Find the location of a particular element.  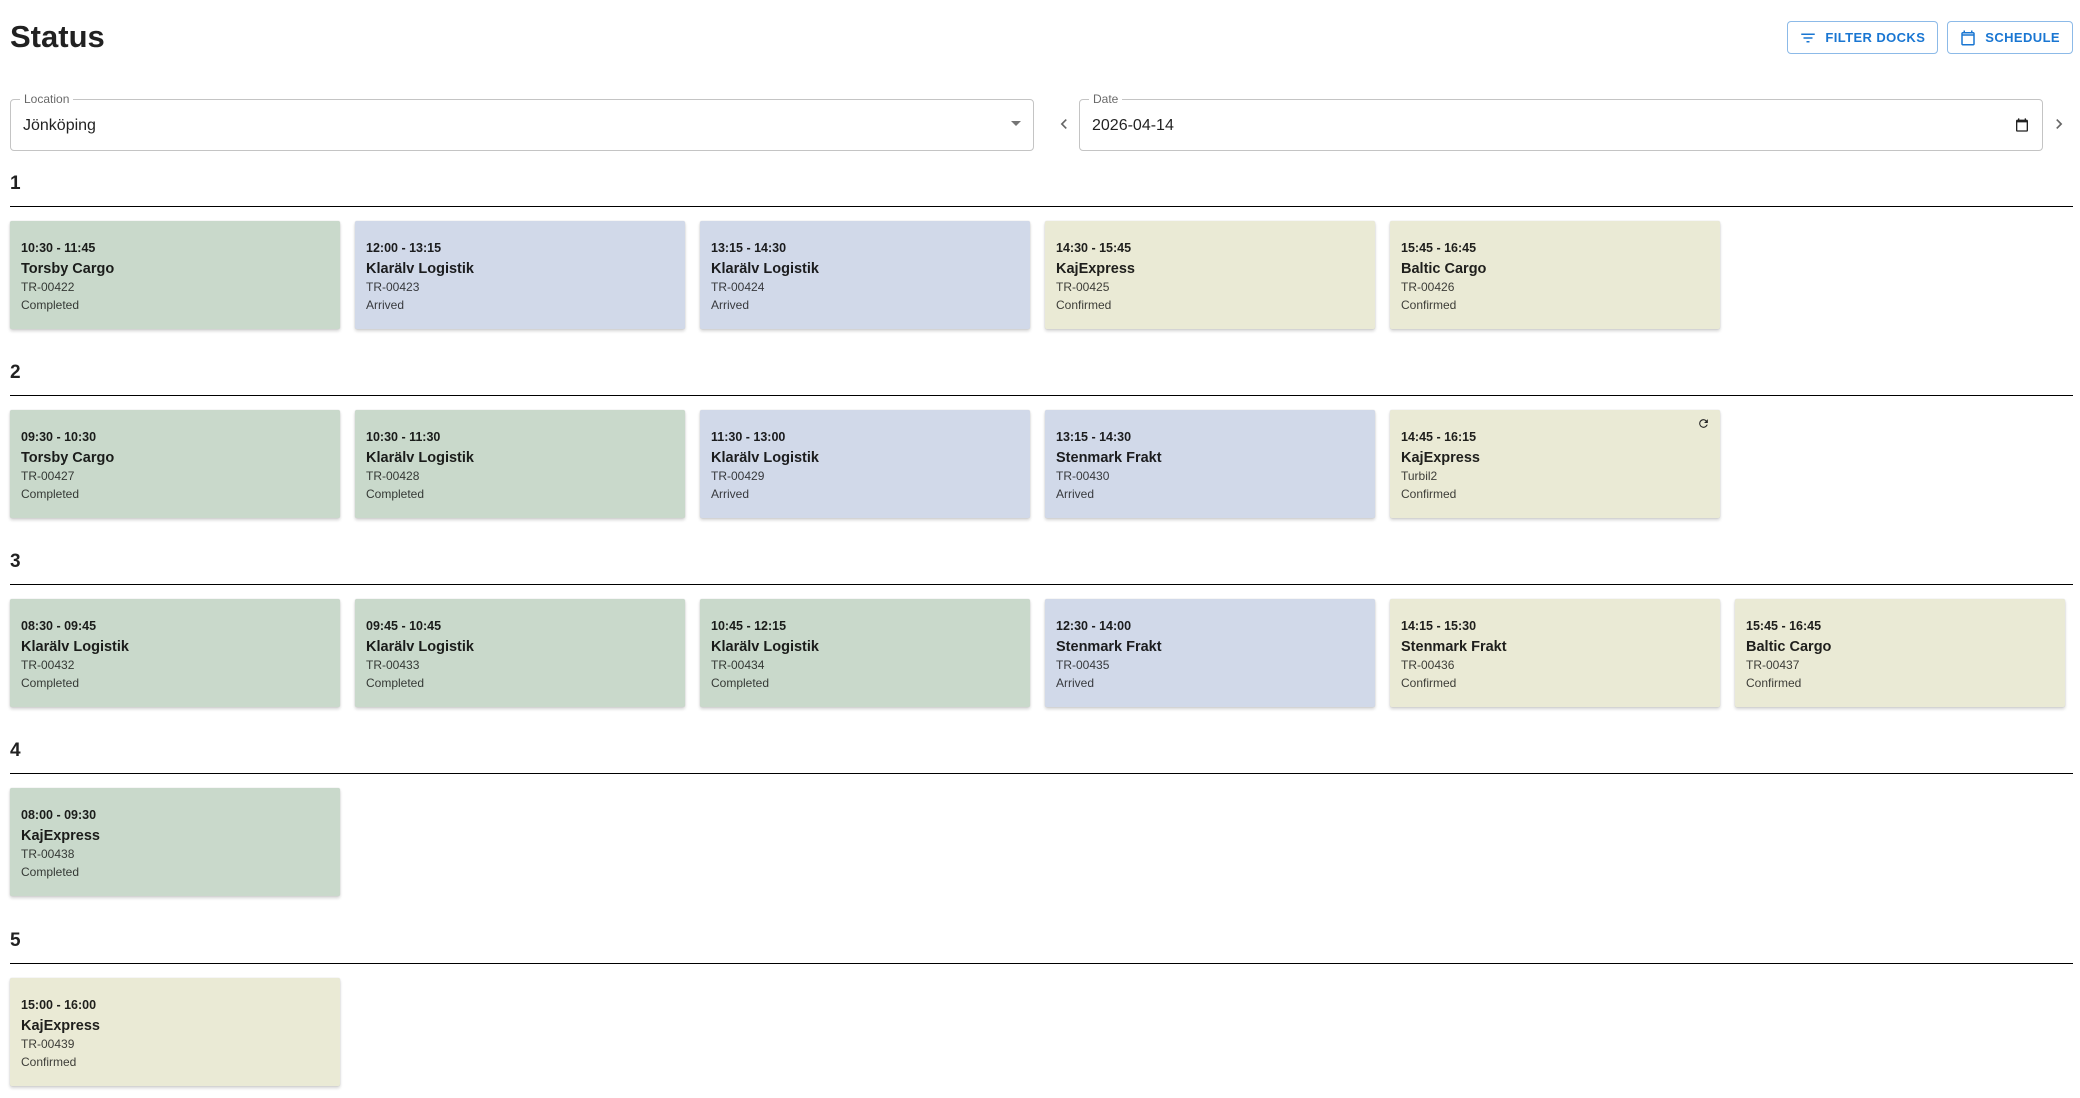

previous-day-icon is located at coordinates (1064, 124).